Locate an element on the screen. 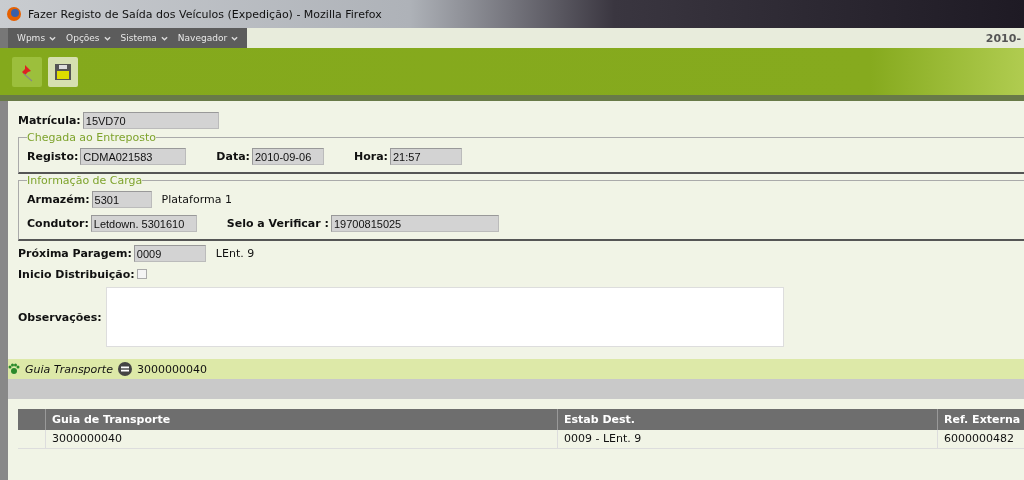 Image resolution: width=1024 pixels, height=480 pixels. field-label: Selo a Verificar : is located at coordinates (277, 223).